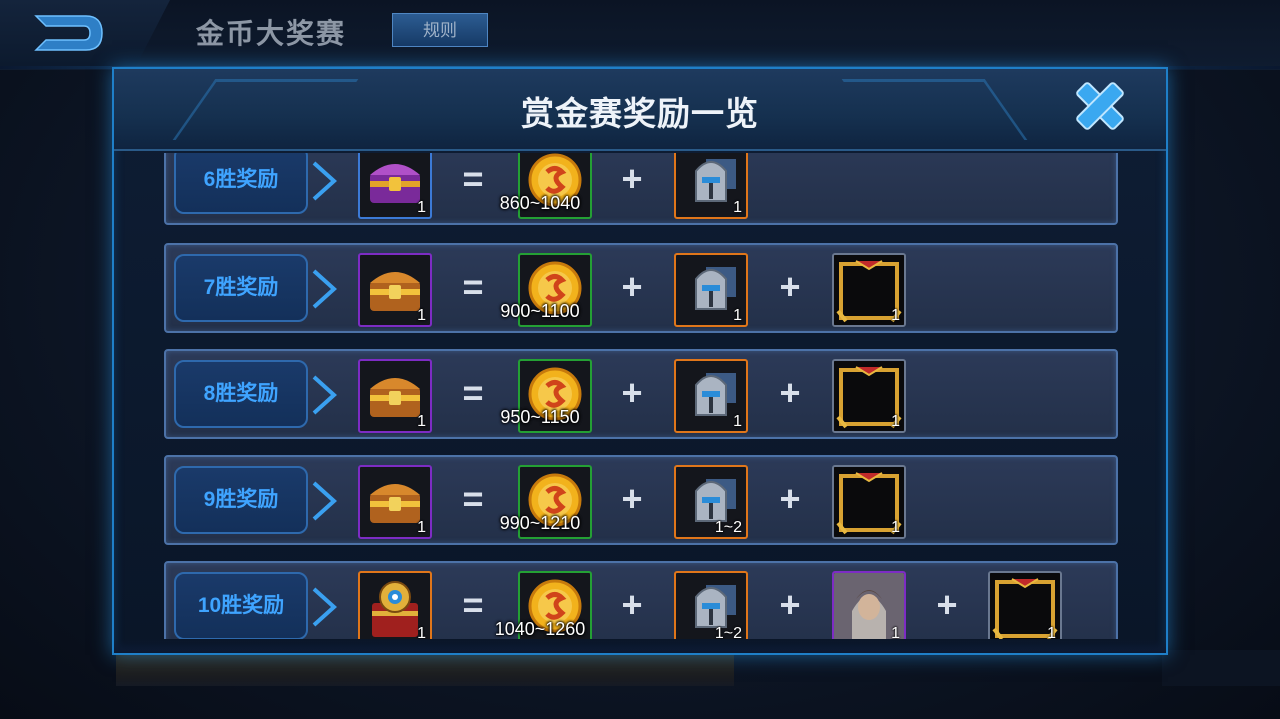  Describe the element at coordinates (540, 417) in the screenshot. I see `coin-amount: 950~1150` at that location.